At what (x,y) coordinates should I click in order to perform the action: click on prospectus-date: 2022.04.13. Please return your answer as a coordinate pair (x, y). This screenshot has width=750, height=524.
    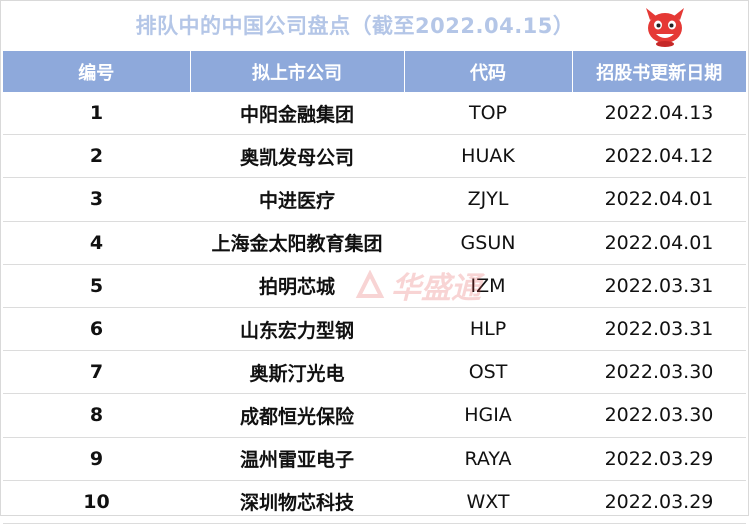
    Looking at the image, I should click on (659, 114).